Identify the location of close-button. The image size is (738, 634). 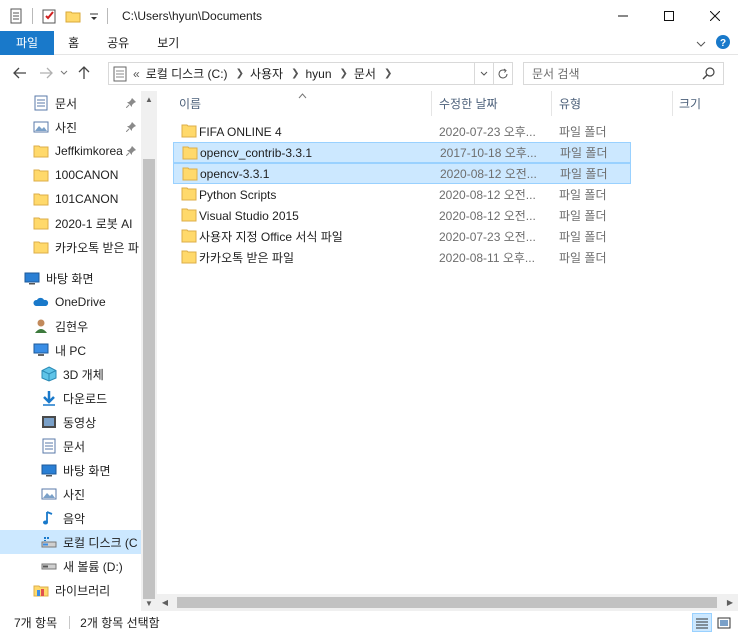
(715, 15).